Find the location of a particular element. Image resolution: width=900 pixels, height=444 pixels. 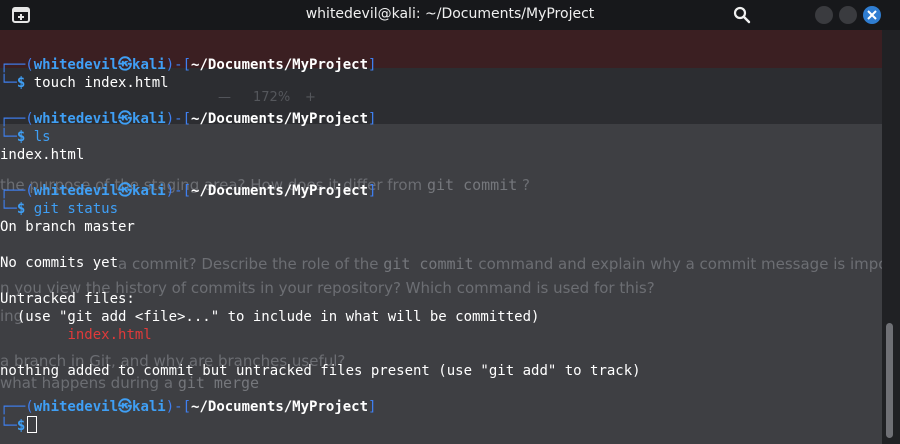

command-line: └─$ touch index.html is located at coordinates (84, 83).